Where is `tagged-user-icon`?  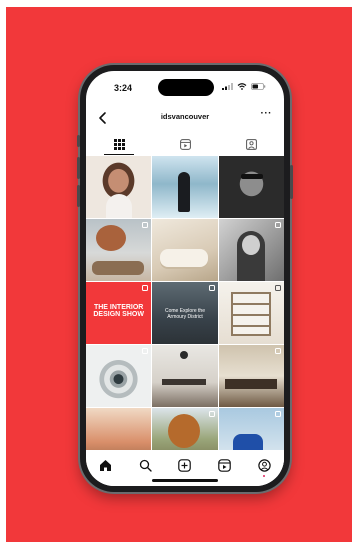
tagged-user-icon is located at coordinates (251, 144).